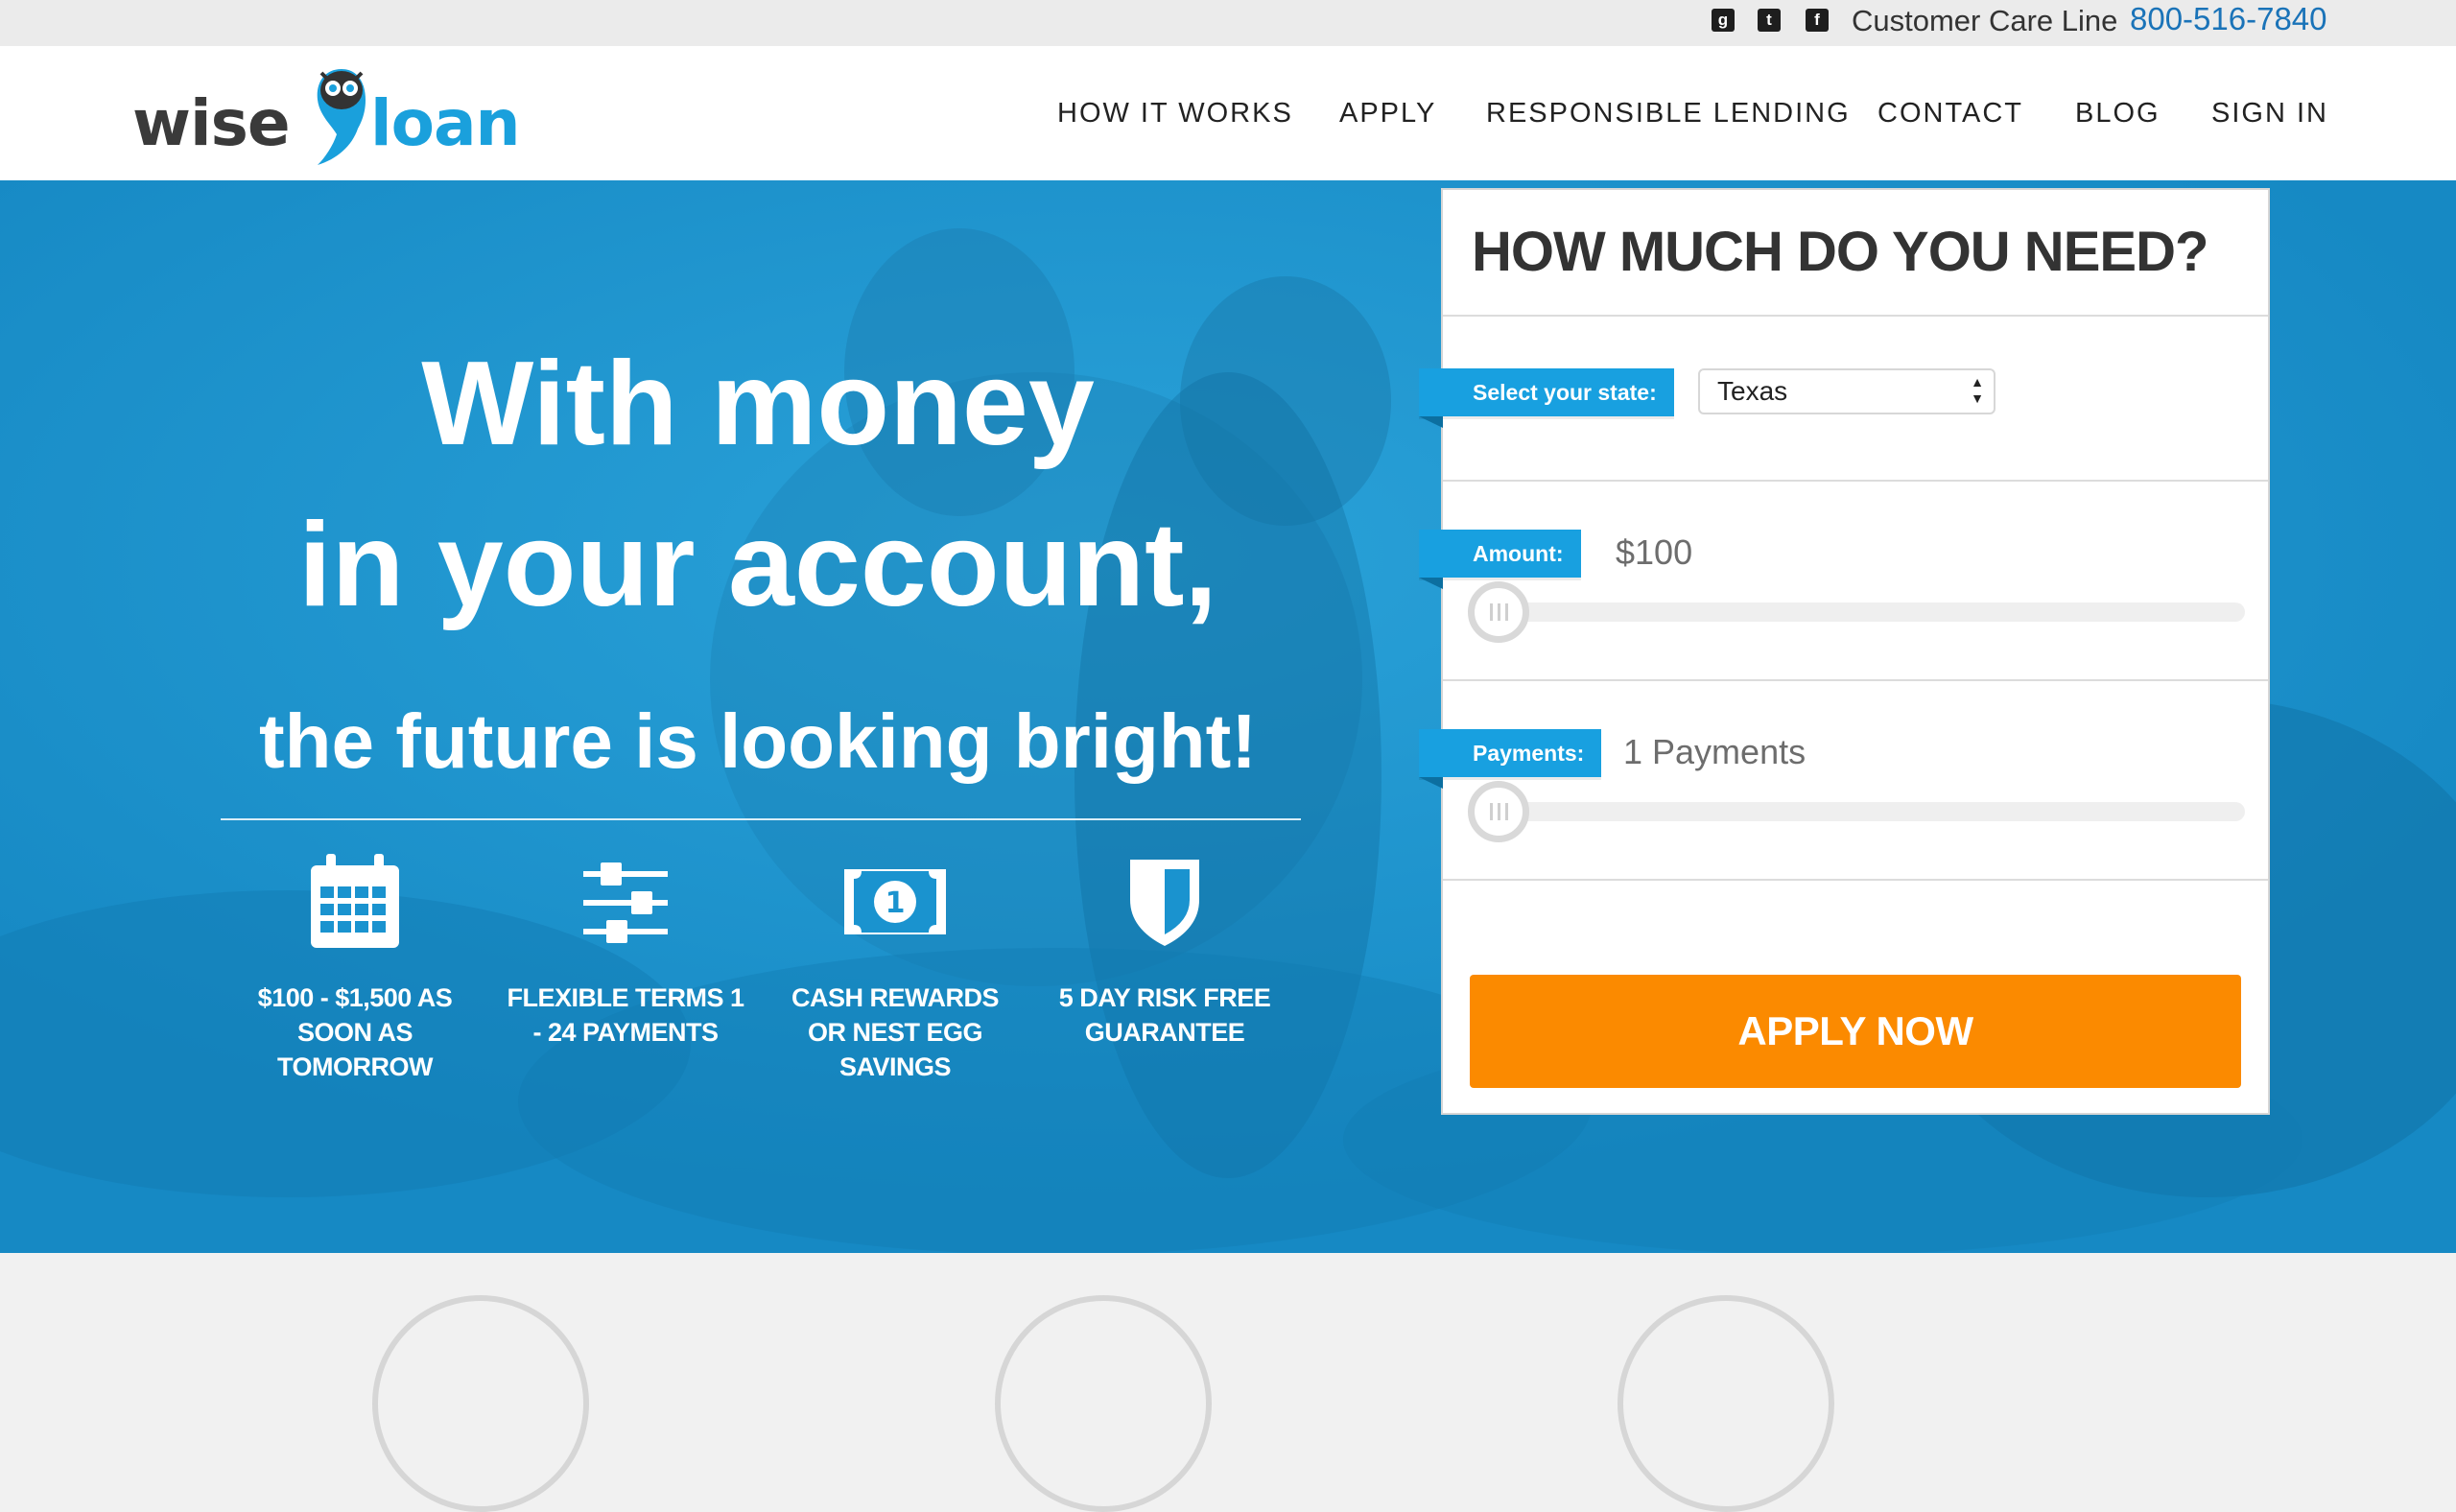  Describe the element at coordinates (1228, 23) in the screenshot. I see `top-utility-bar: g t f Customer Care Line 800-516-7840` at that location.